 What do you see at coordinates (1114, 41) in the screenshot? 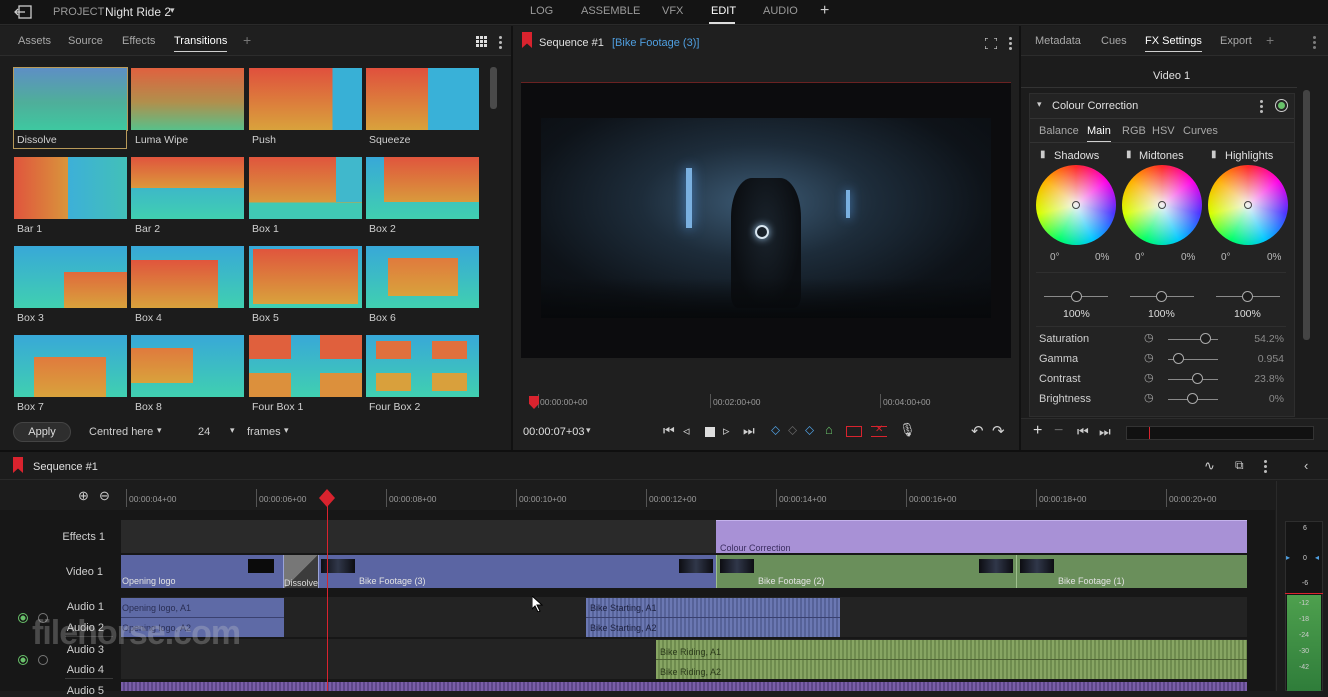
I see `tab-cues: Cues` at bounding box center [1114, 41].